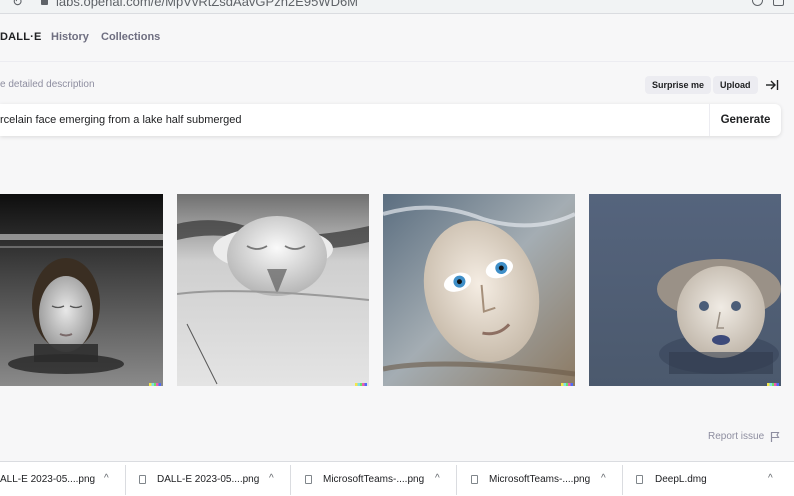 The height and width of the screenshot is (496, 794). I want to click on extension-icon, so click(778, 3).